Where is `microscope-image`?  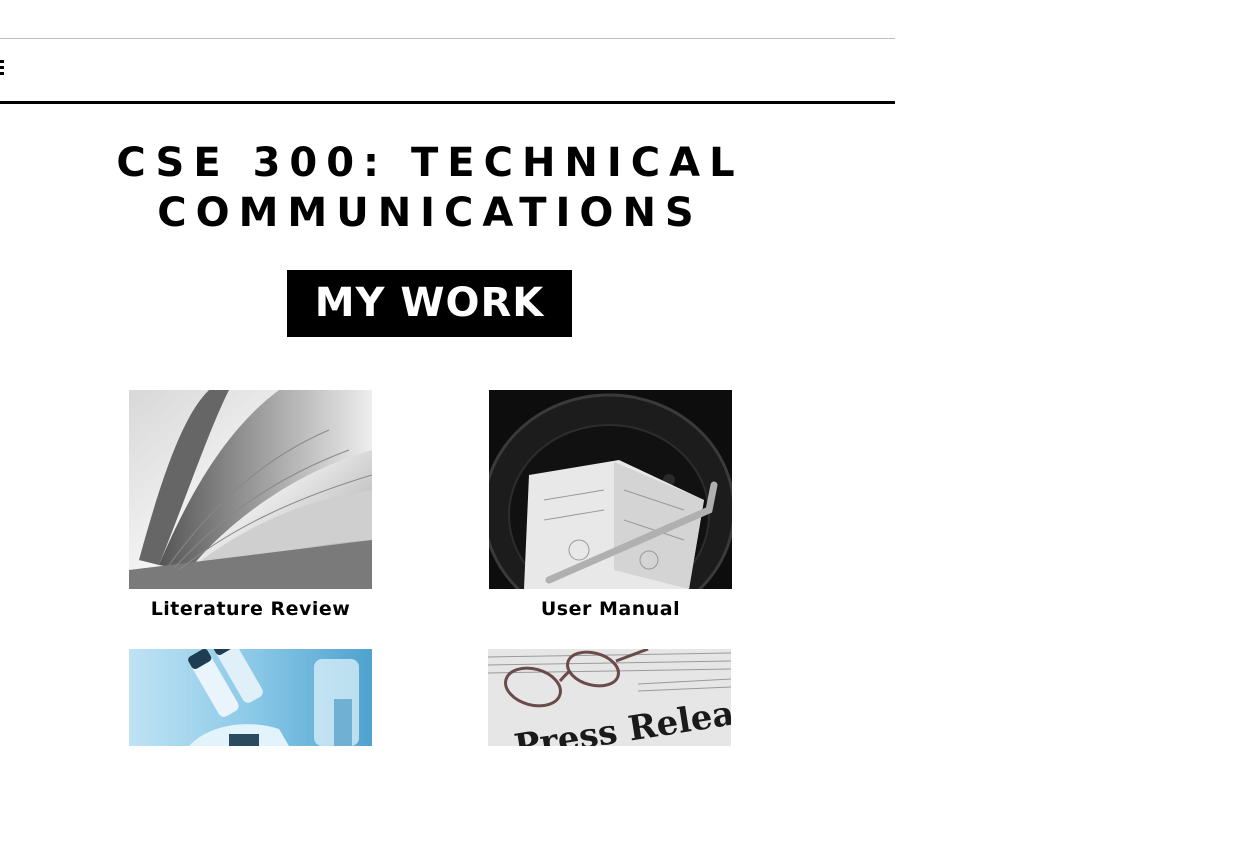
microscope-image is located at coordinates (250, 697).